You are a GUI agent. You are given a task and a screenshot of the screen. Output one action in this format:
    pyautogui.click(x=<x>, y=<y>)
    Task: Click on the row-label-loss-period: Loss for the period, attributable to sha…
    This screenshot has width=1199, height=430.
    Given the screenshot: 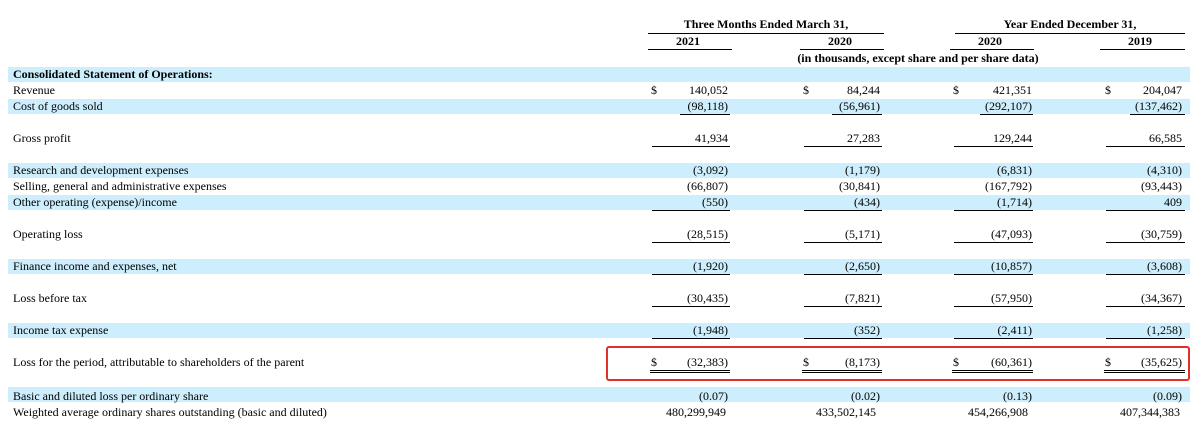 What is the action you would take?
    pyautogui.click(x=159, y=362)
    